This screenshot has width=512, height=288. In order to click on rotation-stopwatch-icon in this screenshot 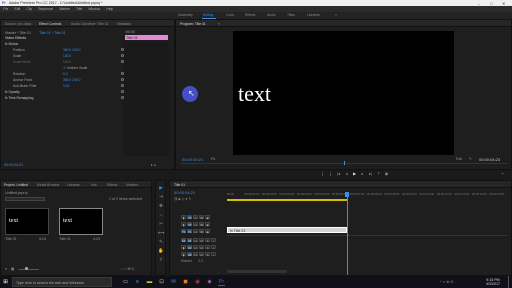, I will do `click(122, 73)`.